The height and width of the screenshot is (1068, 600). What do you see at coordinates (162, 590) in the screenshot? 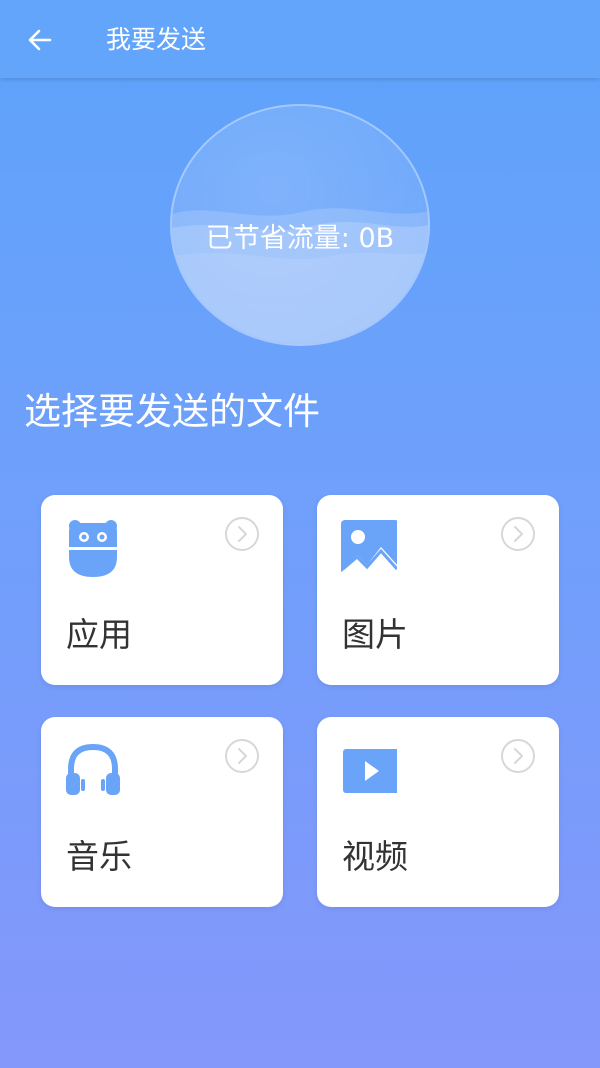
I see `category-card-apps: 应用` at bounding box center [162, 590].